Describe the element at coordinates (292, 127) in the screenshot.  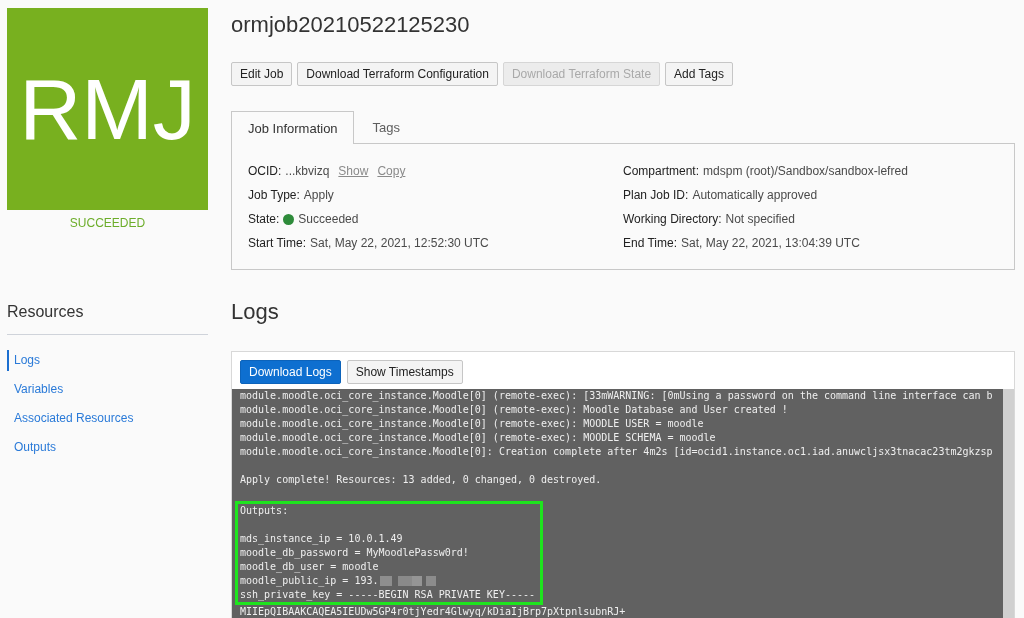
I see `tab: Job Information` at that location.